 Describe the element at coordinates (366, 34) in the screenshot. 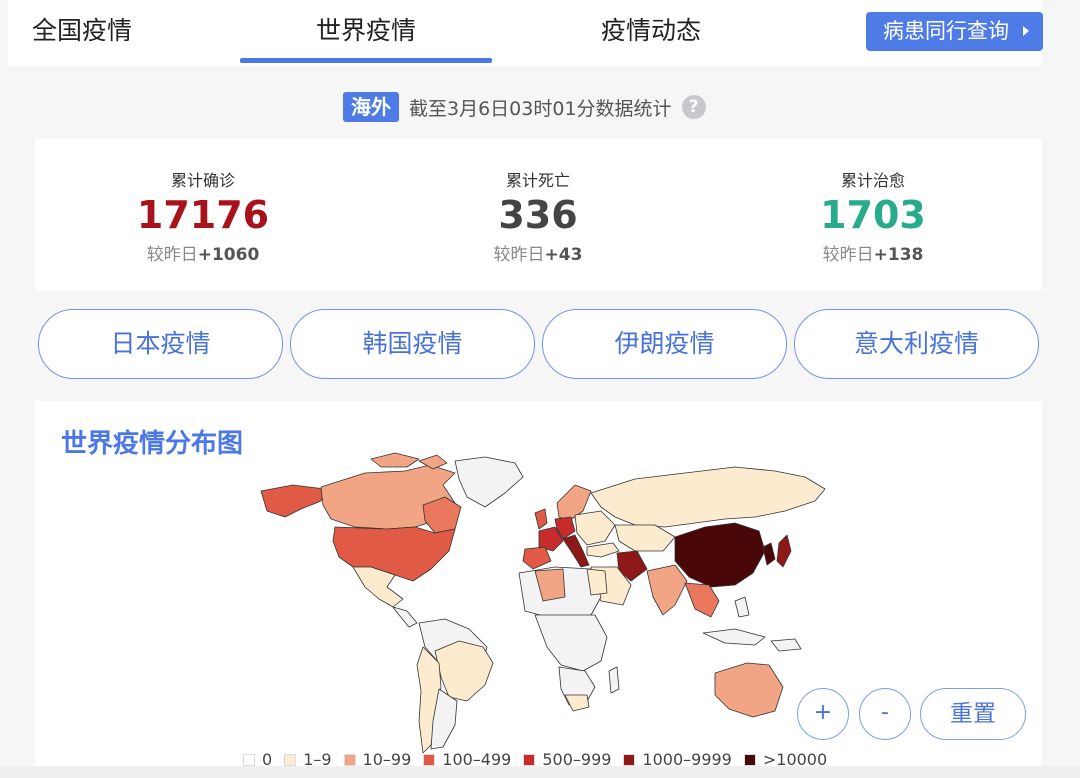

I see `tab-world: 世界疫情` at that location.